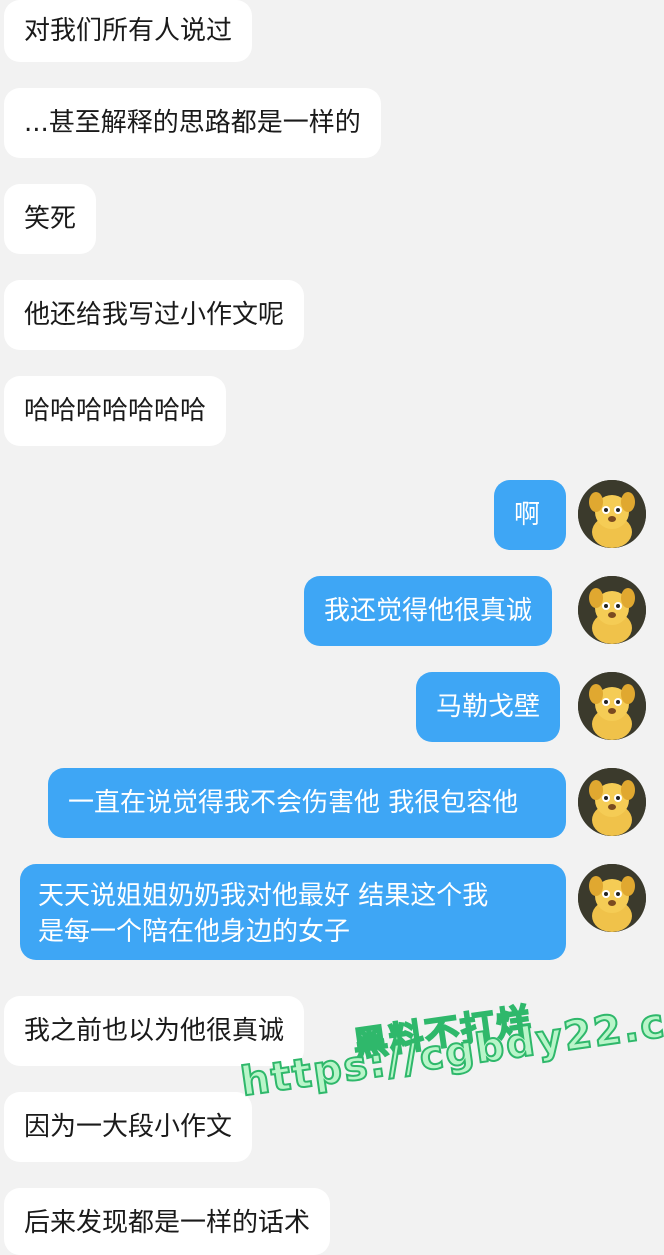 Image resolution: width=664 pixels, height=1255 pixels. Describe the element at coordinates (128, 31) in the screenshot. I see `message-bubble-incoming: 对我们所有人说过` at that location.